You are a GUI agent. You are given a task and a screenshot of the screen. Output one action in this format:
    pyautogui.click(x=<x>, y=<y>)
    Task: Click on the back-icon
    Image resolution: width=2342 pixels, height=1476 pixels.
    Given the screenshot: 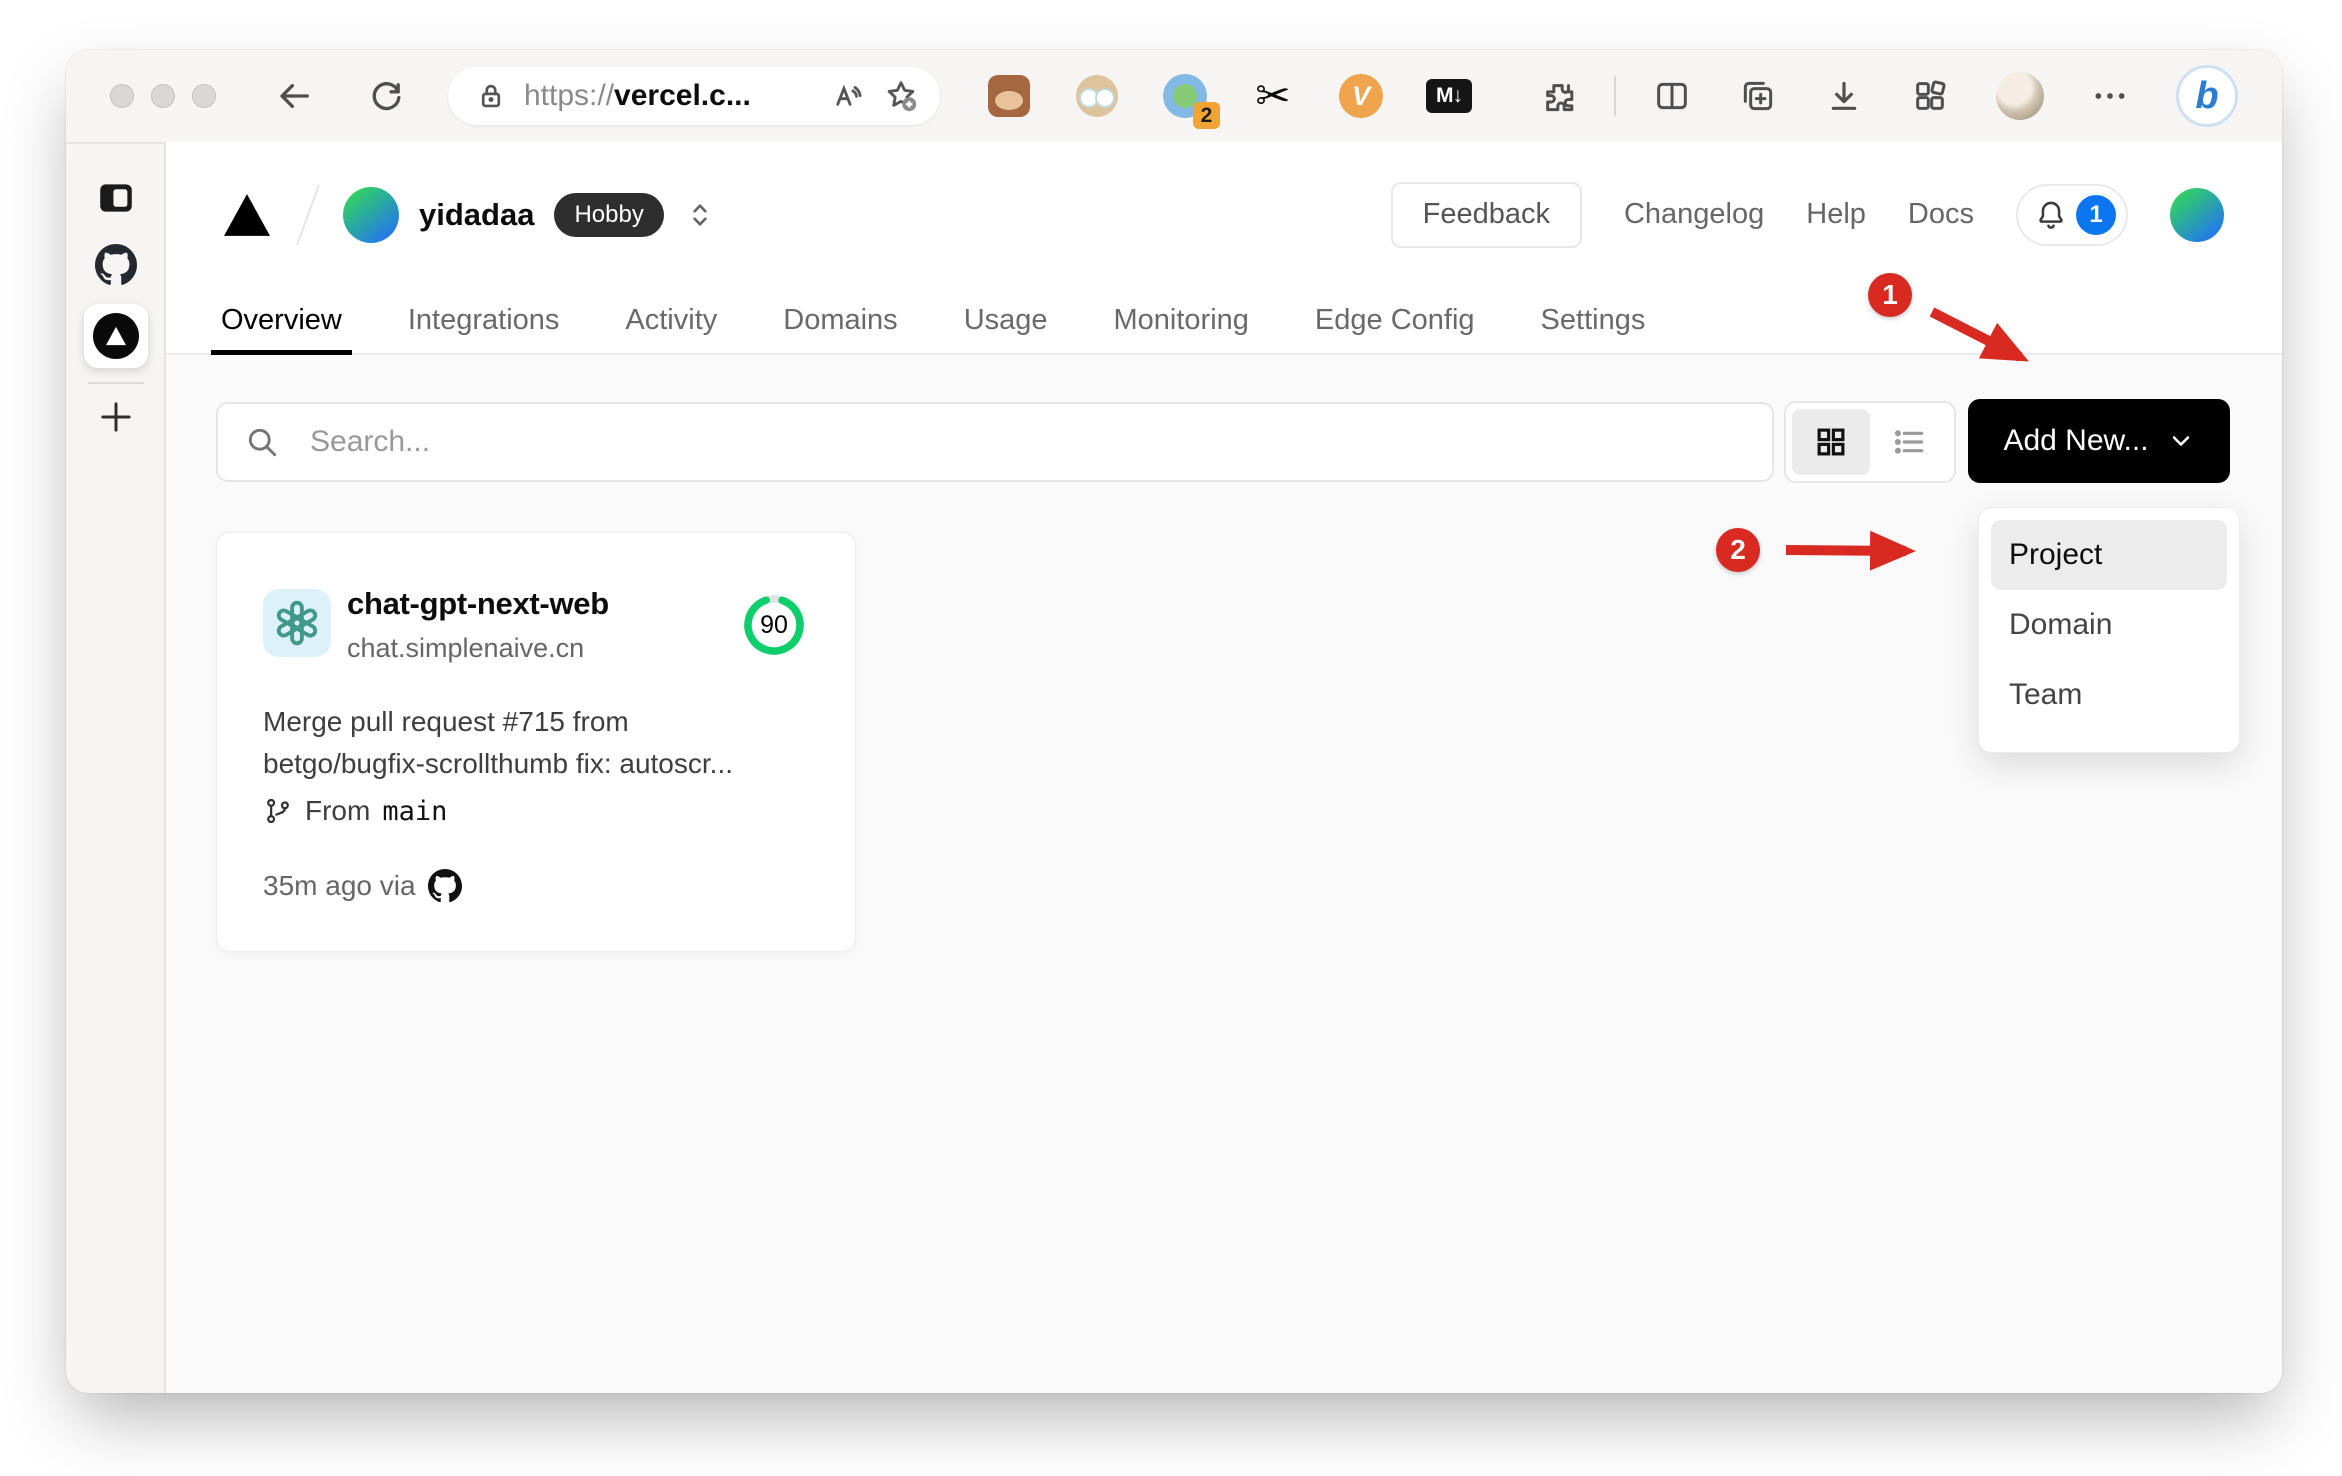 What is the action you would take?
    pyautogui.click(x=294, y=96)
    